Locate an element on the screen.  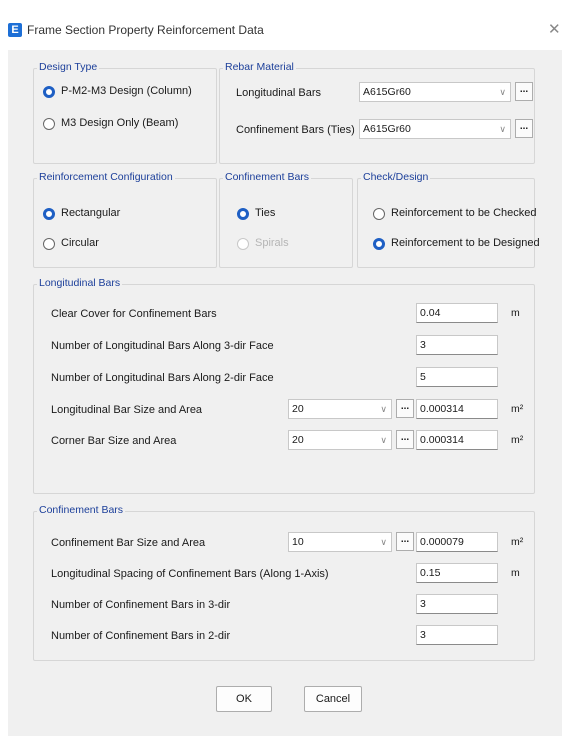
clear-cover-field: 0.04 is located at coordinates (457, 313).